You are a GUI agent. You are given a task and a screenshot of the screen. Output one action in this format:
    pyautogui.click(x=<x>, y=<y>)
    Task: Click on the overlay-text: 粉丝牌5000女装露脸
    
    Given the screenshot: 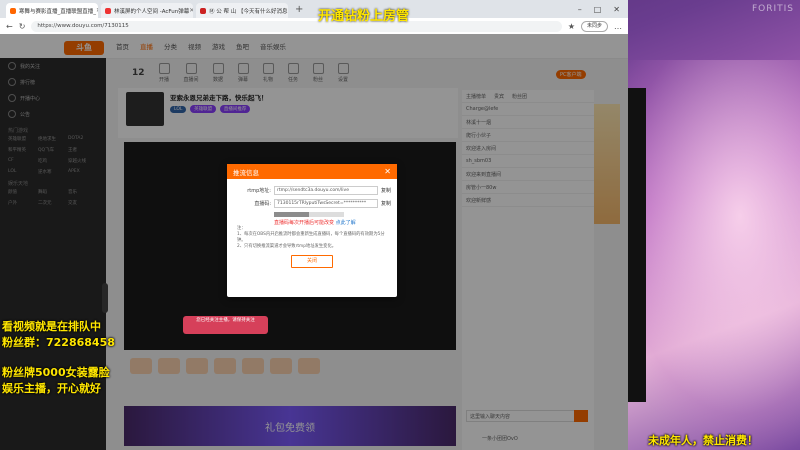 What is the action you would take?
    pyautogui.click(x=56, y=372)
    